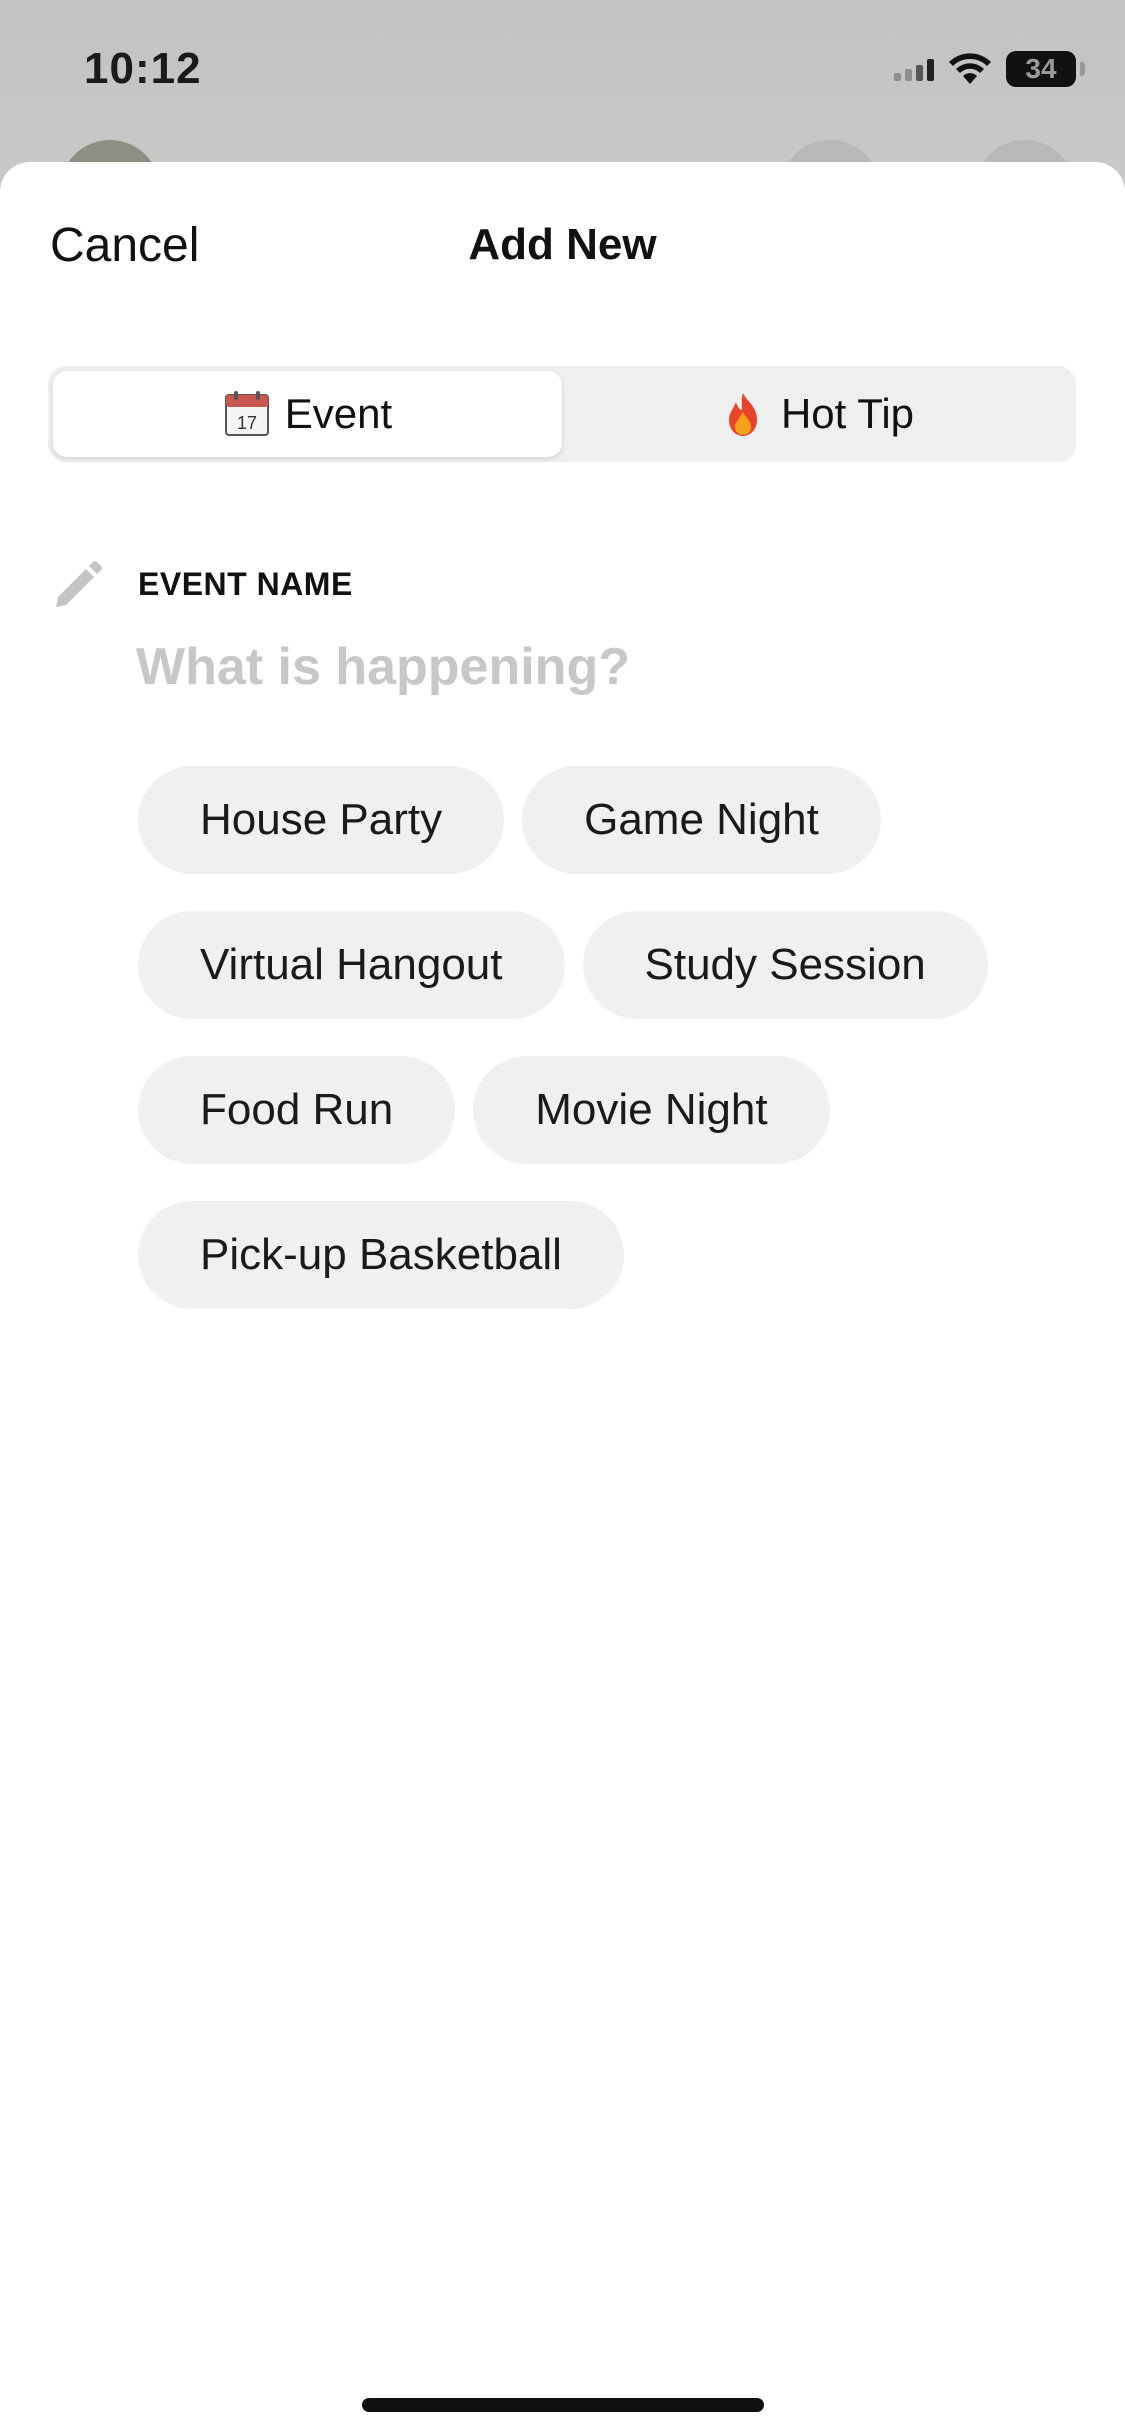  Describe the element at coordinates (351, 965) in the screenshot. I see `chip-virtual-hangout: Virtual Hangout` at that location.